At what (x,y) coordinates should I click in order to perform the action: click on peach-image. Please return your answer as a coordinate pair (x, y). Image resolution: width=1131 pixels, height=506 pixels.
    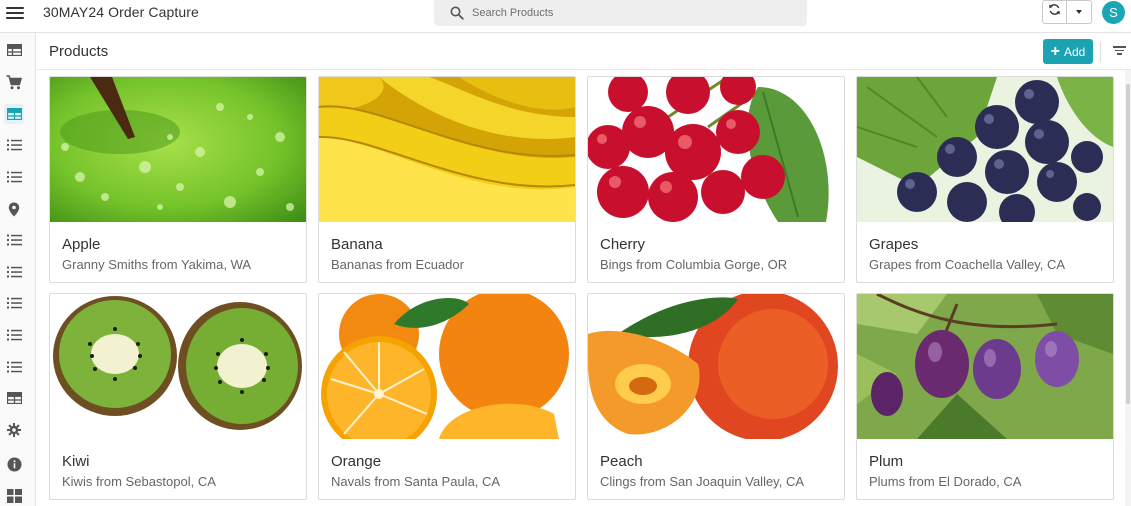
    Looking at the image, I should click on (716, 366).